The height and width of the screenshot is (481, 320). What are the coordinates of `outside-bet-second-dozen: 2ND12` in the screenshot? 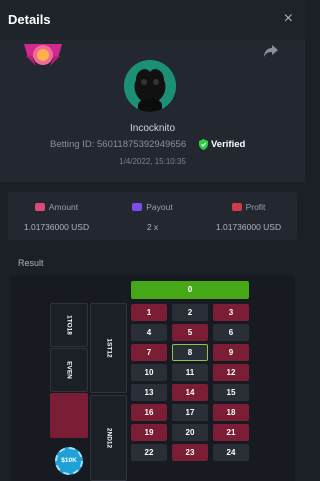 It's located at (108, 438).